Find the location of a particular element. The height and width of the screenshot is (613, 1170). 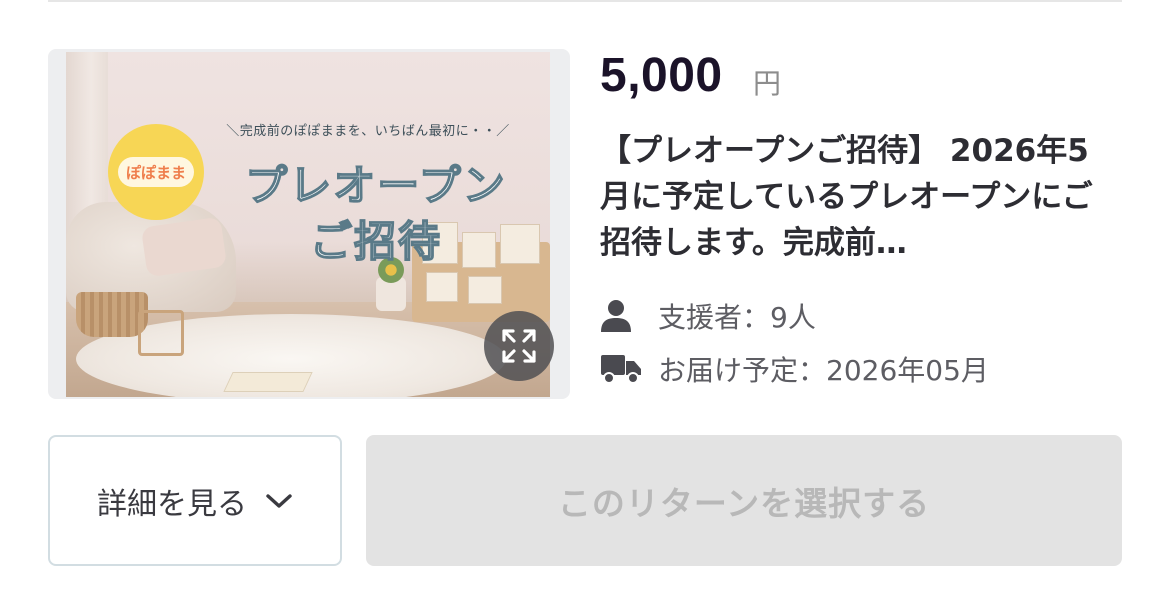

delivery-row: お届け予定：2026年05月 is located at coordinates (794, 369).